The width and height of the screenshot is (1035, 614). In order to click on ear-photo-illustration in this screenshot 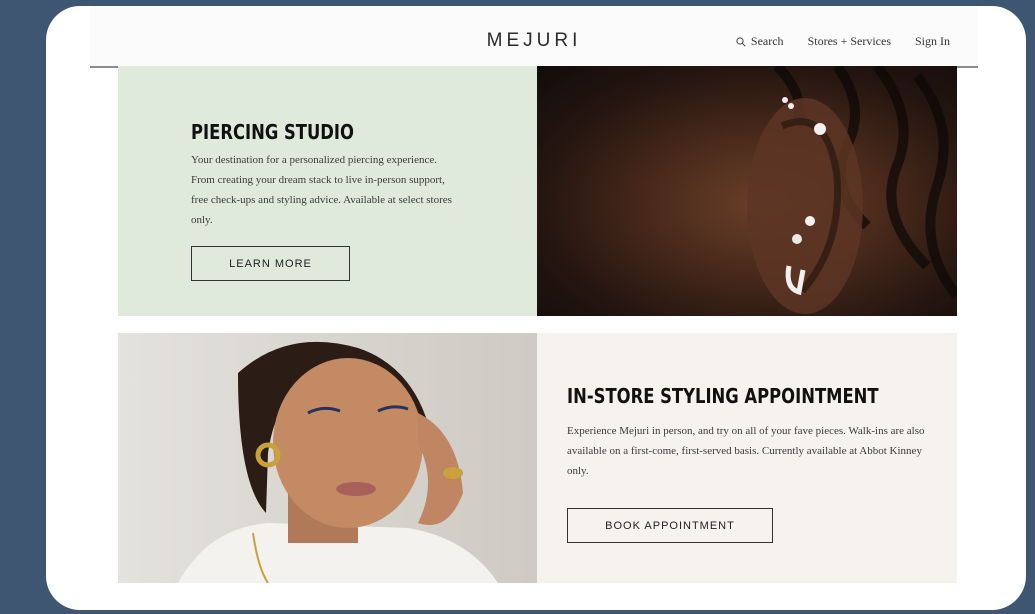, I will do `click(852, 190)`.